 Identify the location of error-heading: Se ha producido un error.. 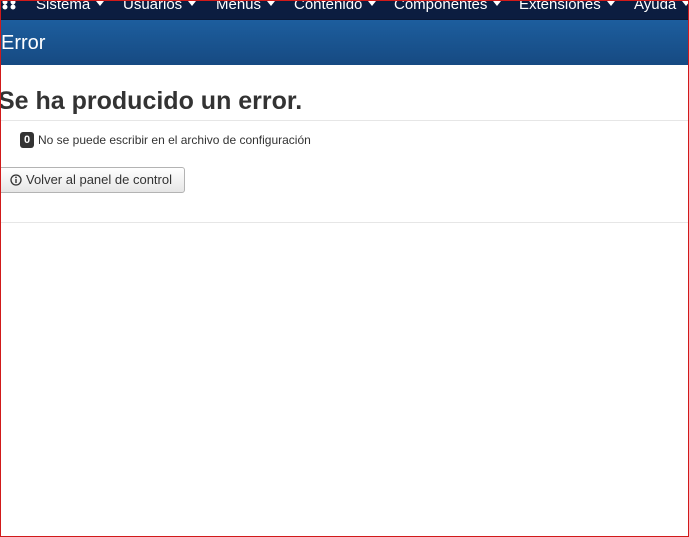
(151, 101).